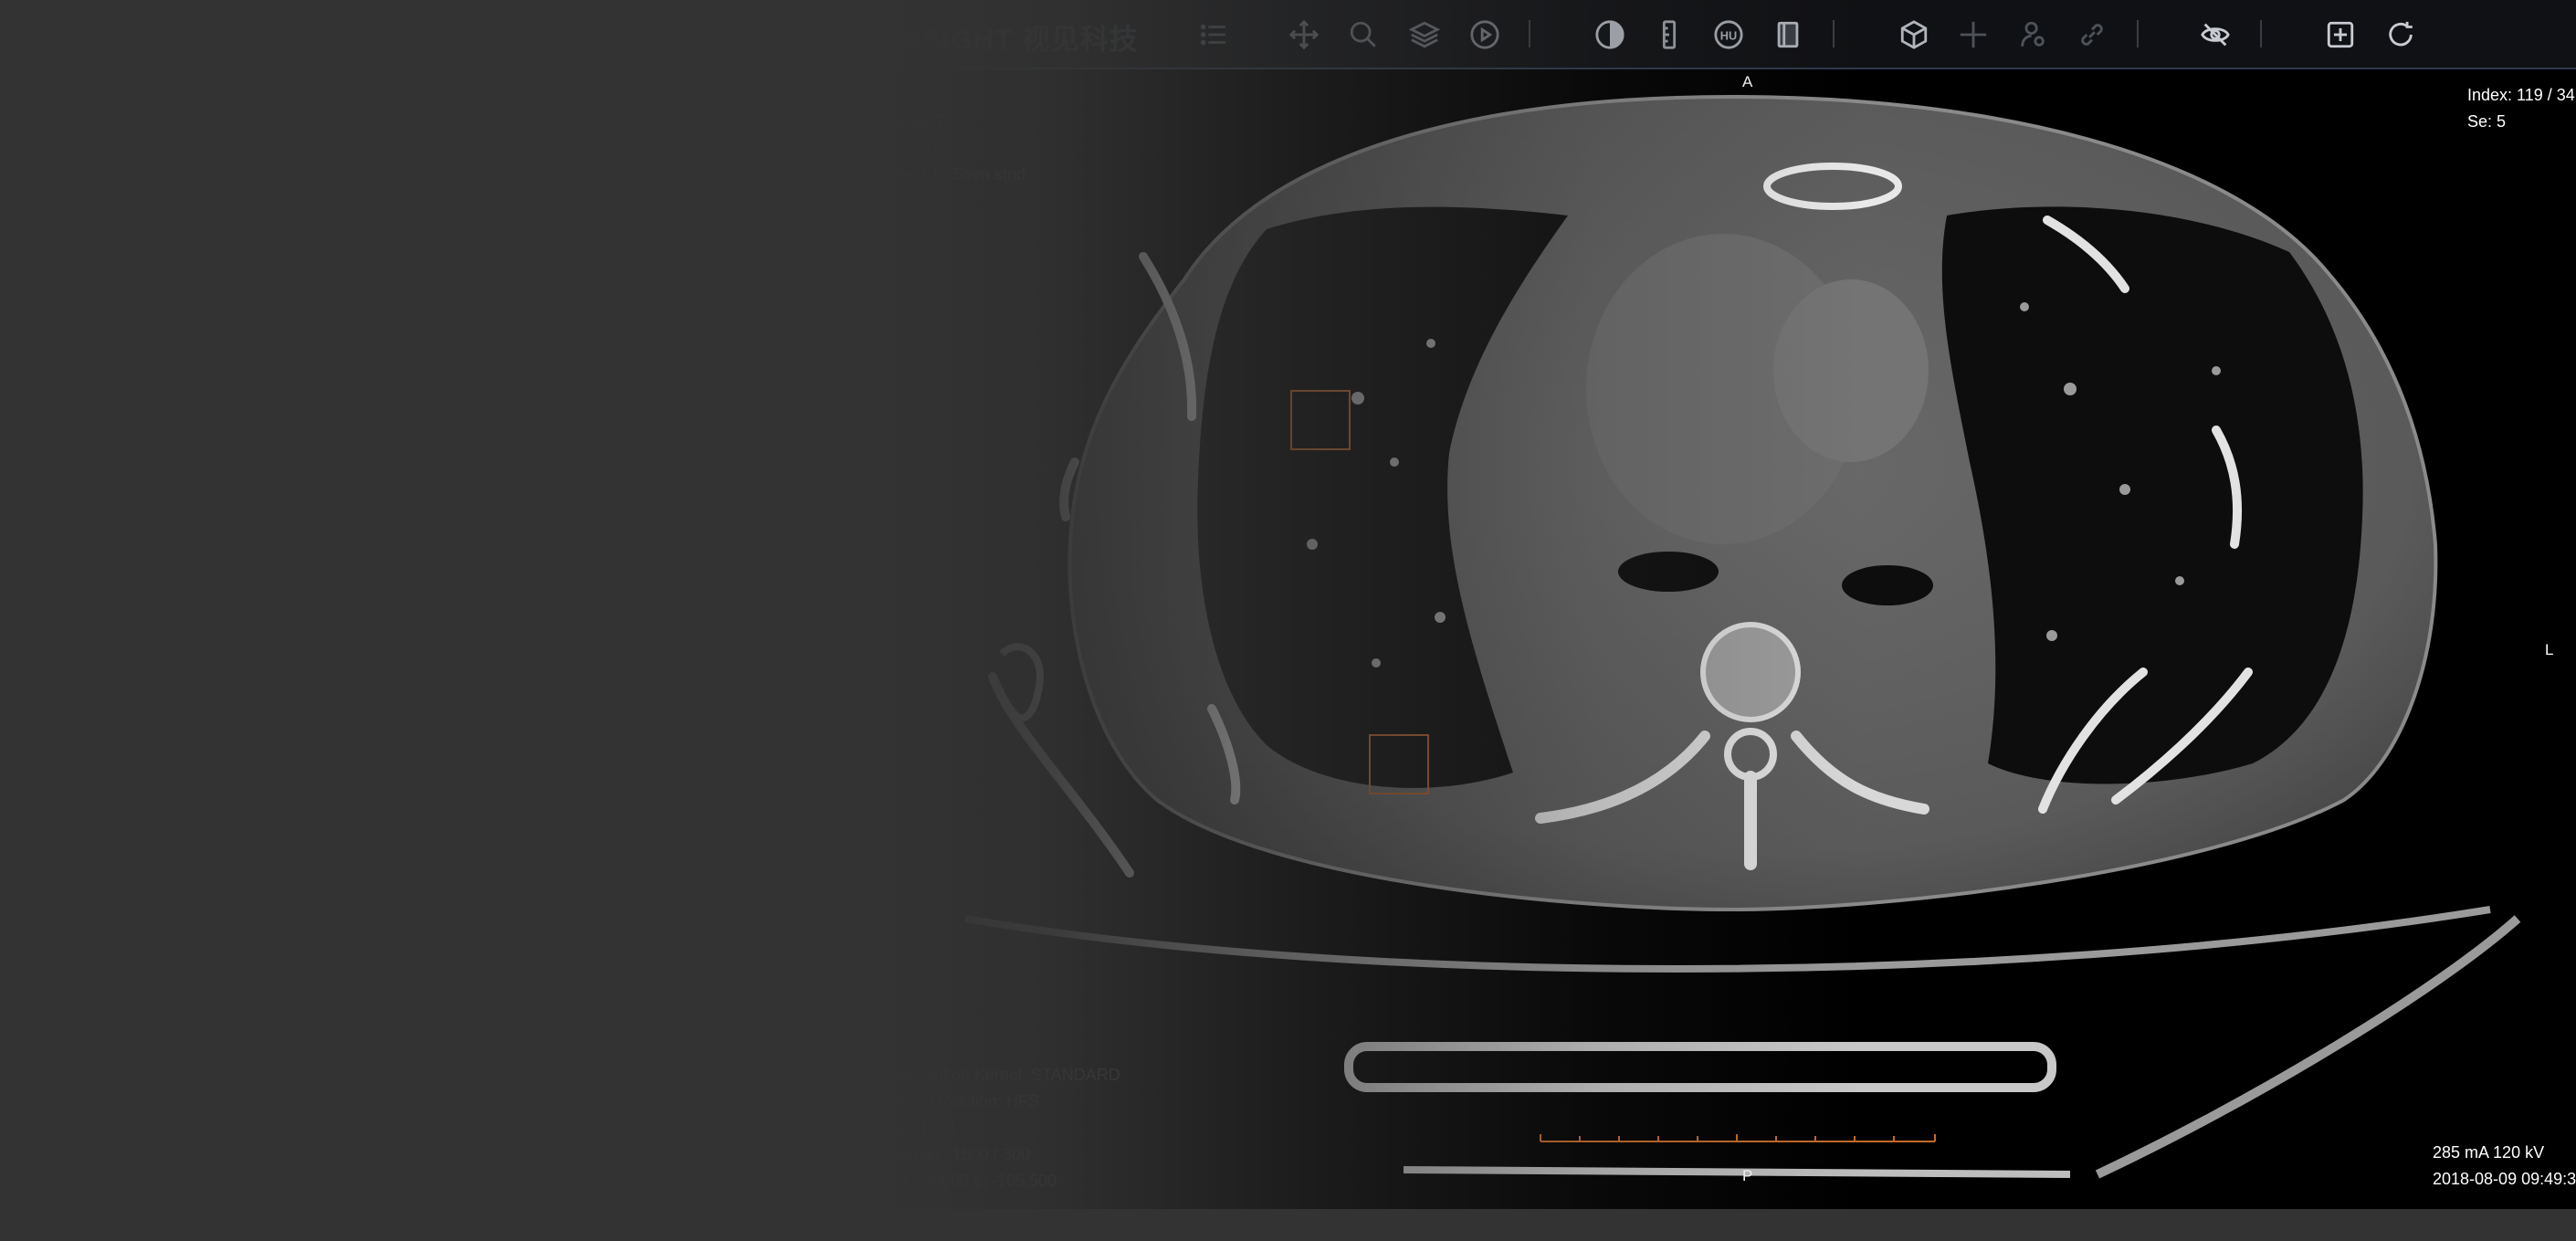  Describe the element at coordinates (2340, 34) in the screenshot. I see `add-icon` at that location.